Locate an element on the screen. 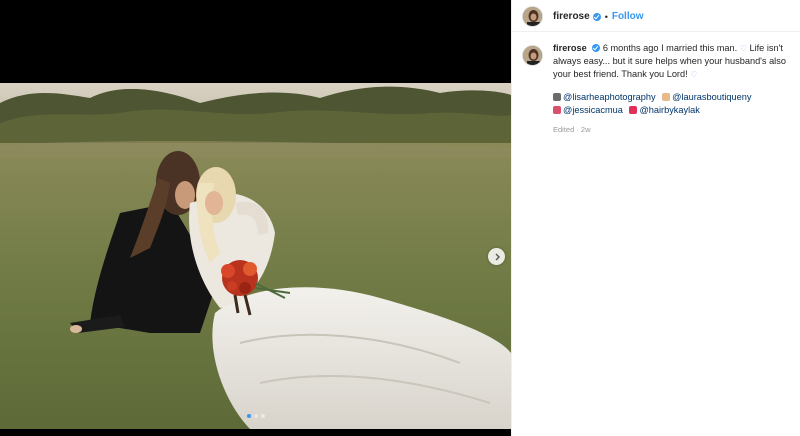 The width and height of the screenshot is (800, 436). mention-link: @laurasboutiqueny is located at coordinates (711, 97).